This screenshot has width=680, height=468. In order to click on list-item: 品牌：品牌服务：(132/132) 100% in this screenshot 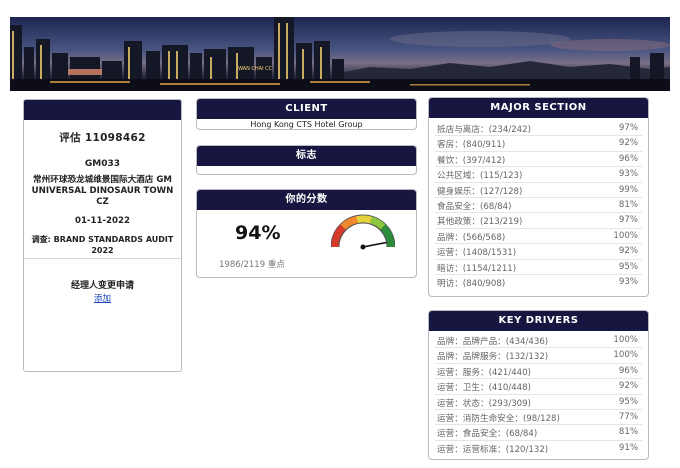, I will do `click(538, 356)`.